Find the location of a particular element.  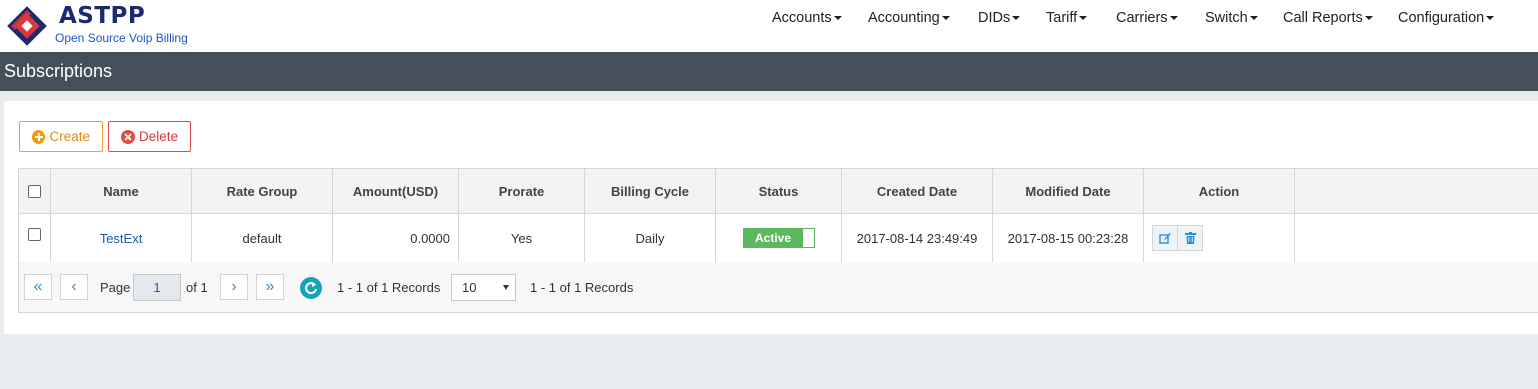

cell-status: Active is located at coordinates (779, 238).